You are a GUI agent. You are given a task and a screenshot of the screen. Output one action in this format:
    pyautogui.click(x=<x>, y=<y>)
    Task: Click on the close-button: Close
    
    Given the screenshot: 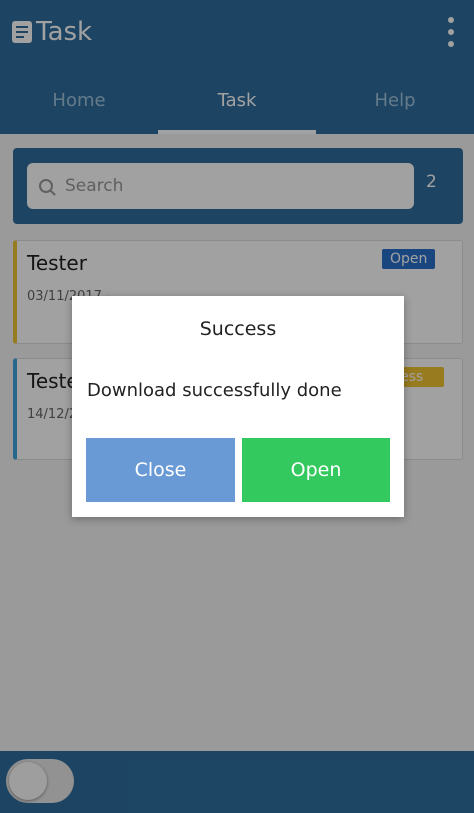 What is the action you would take?
    pyautogui.click(x=160, y=470)
    